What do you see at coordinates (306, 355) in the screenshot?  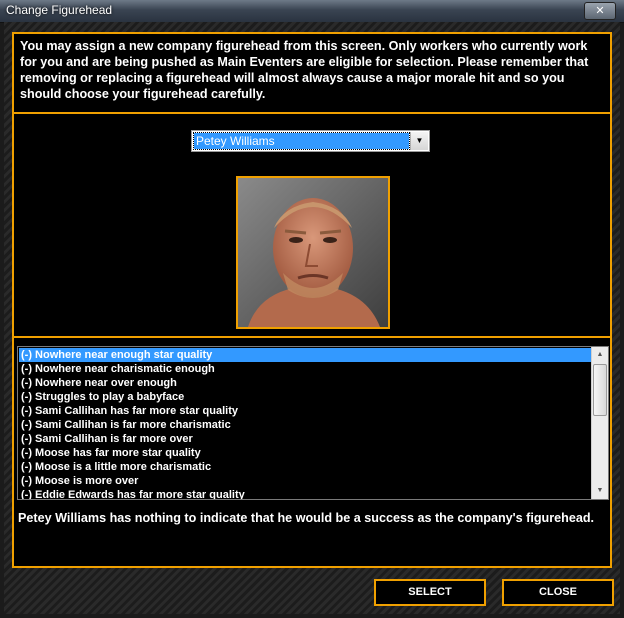 I see `list-item: (-) Nowhere near enough star quality` at bounding box center [306, 355].